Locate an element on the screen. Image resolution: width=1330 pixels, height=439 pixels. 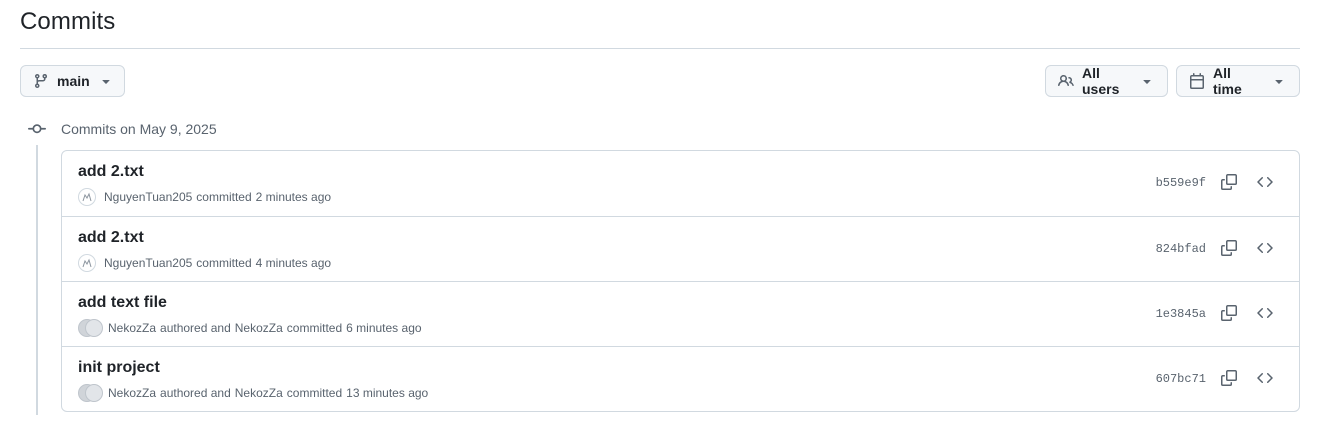
page-title: Commits is located at coordinates (68, 21).